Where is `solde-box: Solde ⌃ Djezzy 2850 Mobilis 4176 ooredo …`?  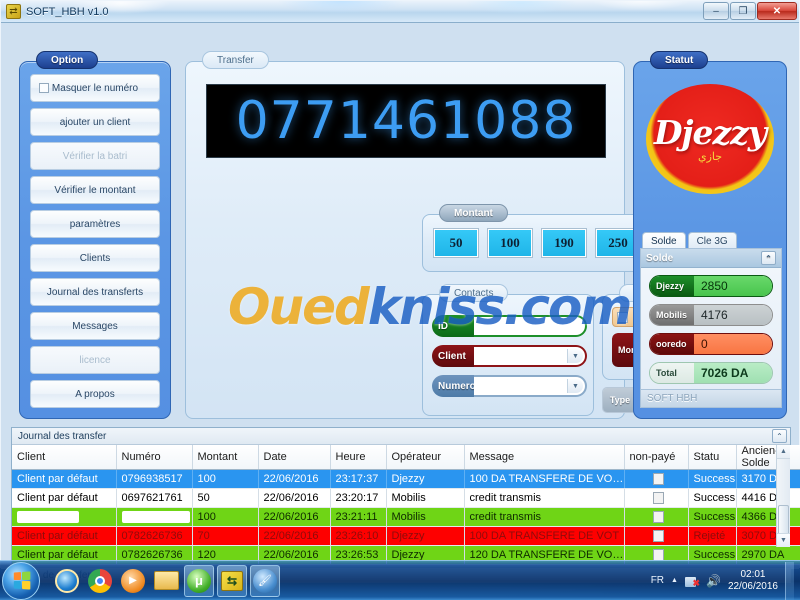 solde-box: Solde ⌃ Djezzy 2850 Mobilis 4176 ooredo … is located at coordinates (711, 328).